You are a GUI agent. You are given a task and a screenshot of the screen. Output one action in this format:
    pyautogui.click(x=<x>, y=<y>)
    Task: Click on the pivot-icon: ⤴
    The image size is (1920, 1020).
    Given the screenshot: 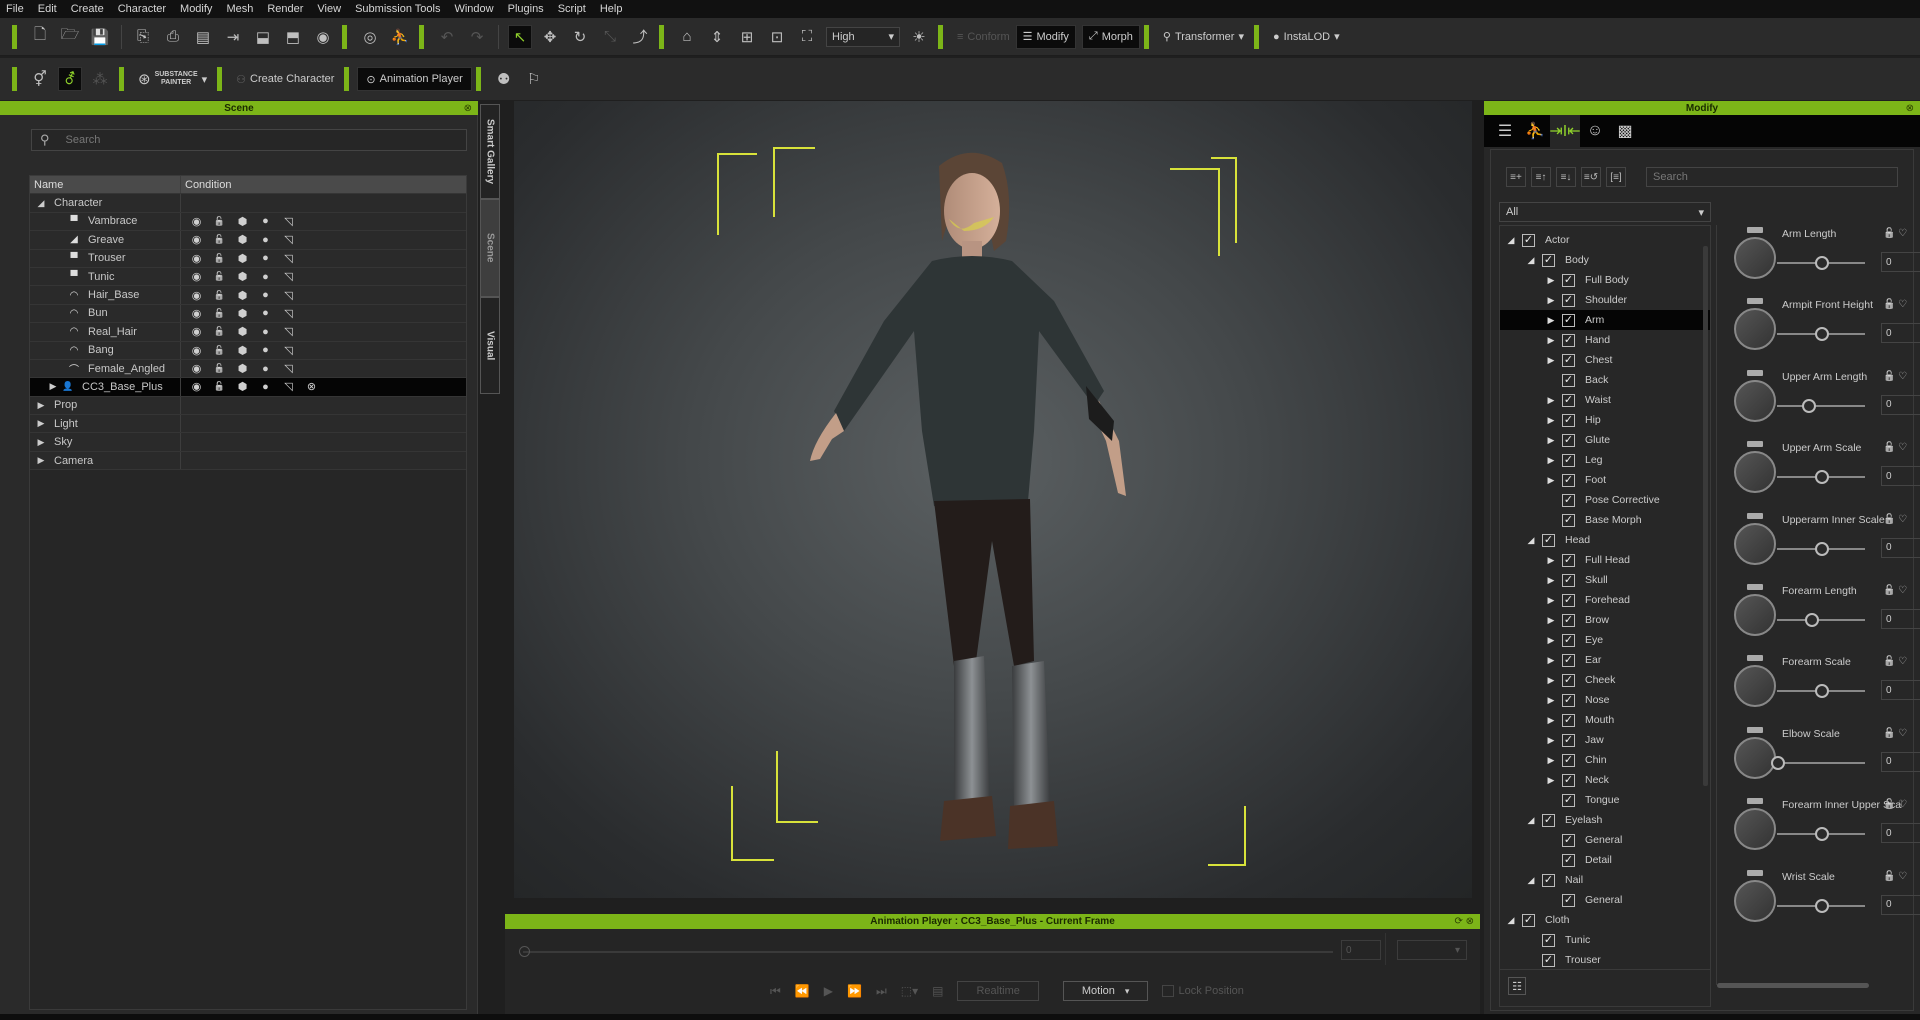 What is the action you would take?
    pyautogui.click(x=640, y=37)
    